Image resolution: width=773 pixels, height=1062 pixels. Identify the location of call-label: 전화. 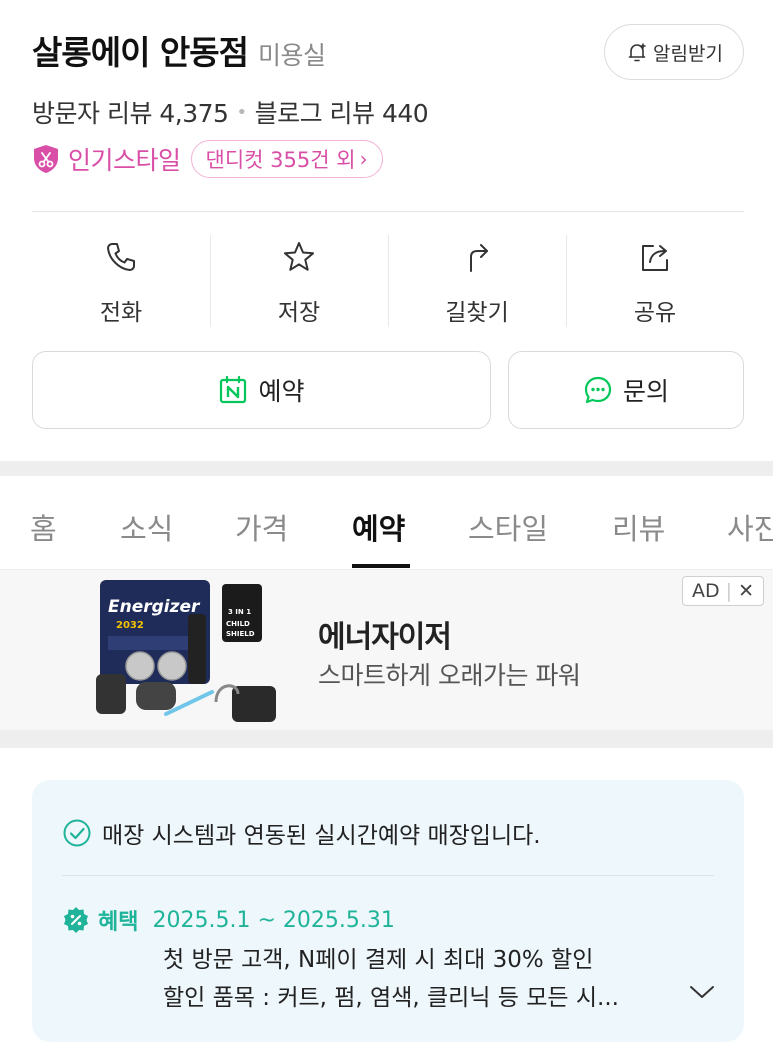
(121, 313).